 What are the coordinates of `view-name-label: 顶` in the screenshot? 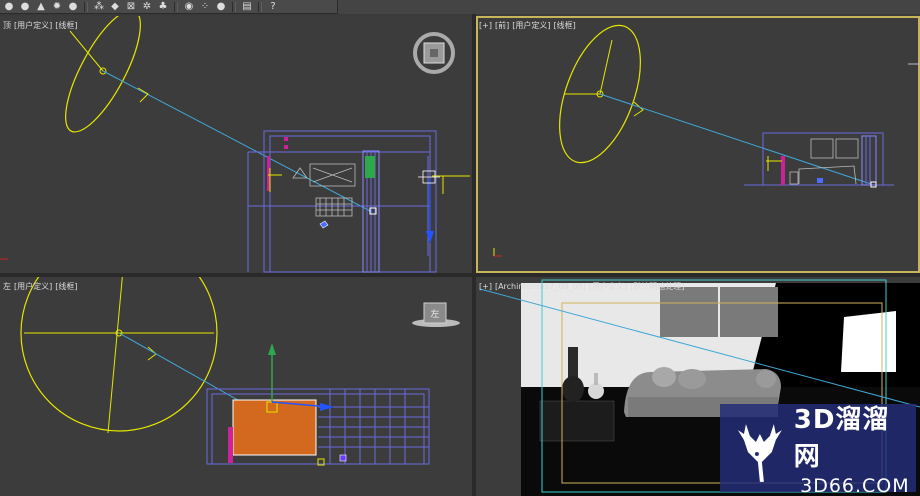 It's located at (7, 25).